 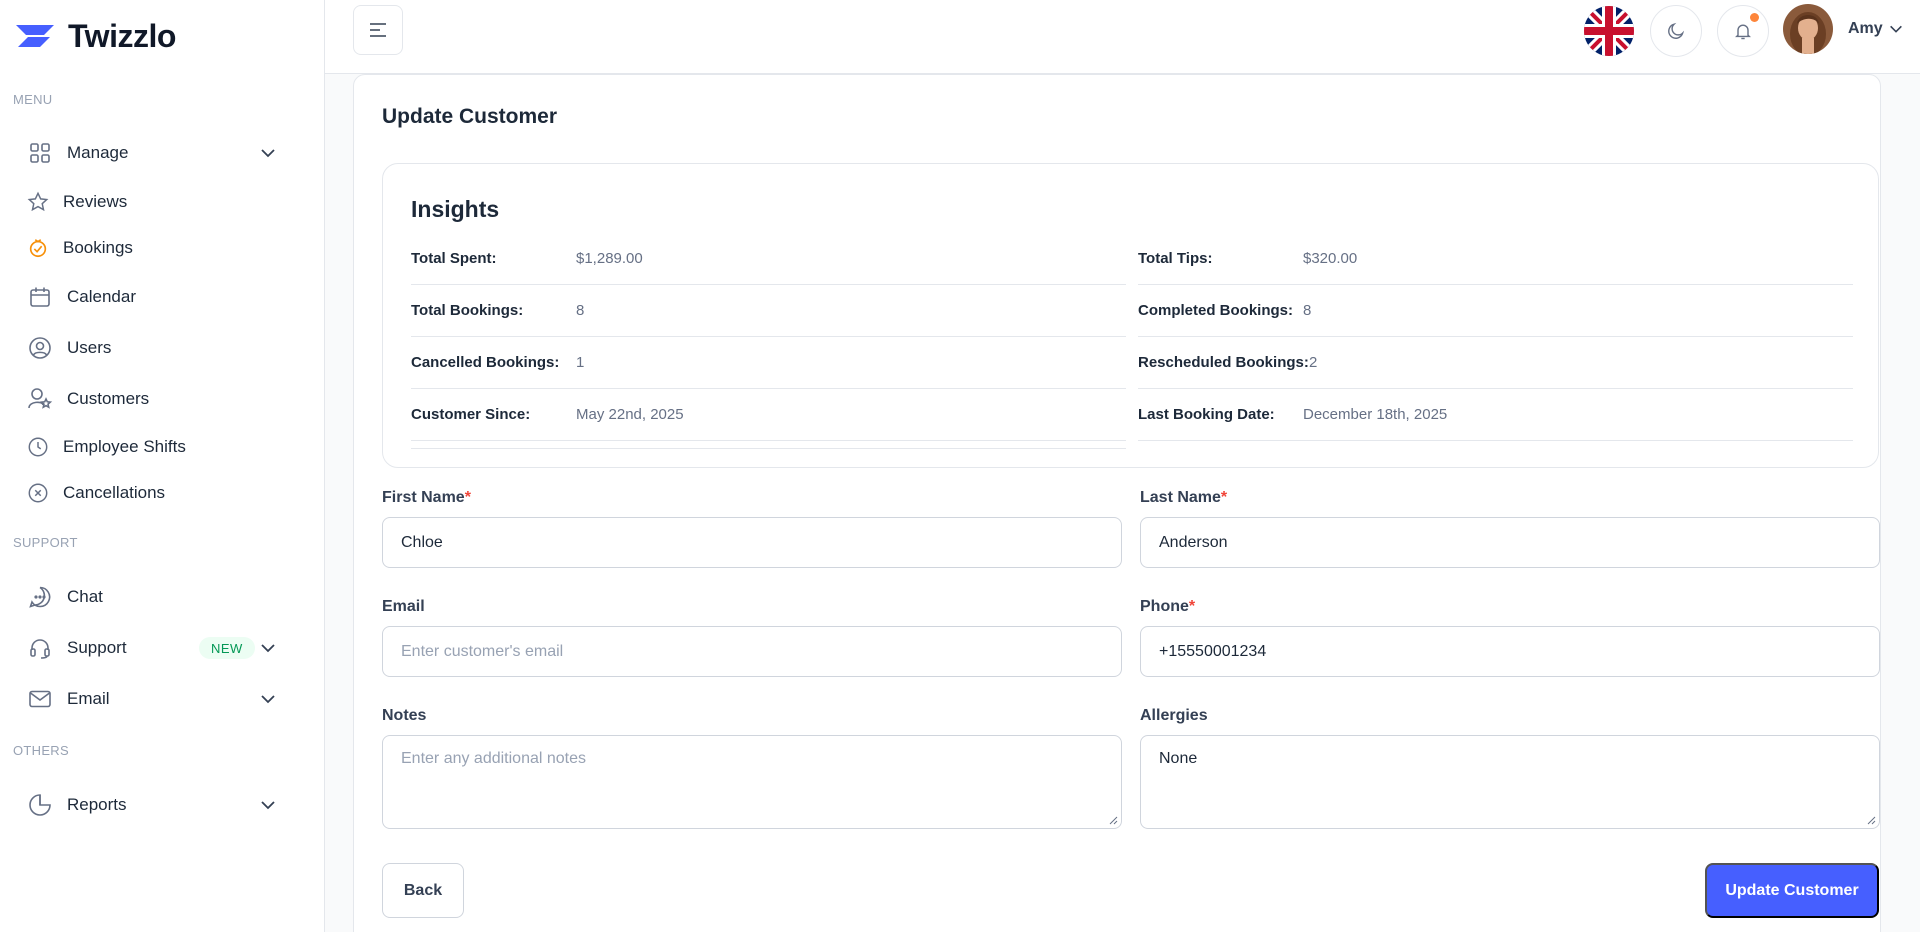 What do you see at coordinates (95, 201) in the screenshot?
I see `sidebar-item-label: Reviews` at bounding box center [95, 201].